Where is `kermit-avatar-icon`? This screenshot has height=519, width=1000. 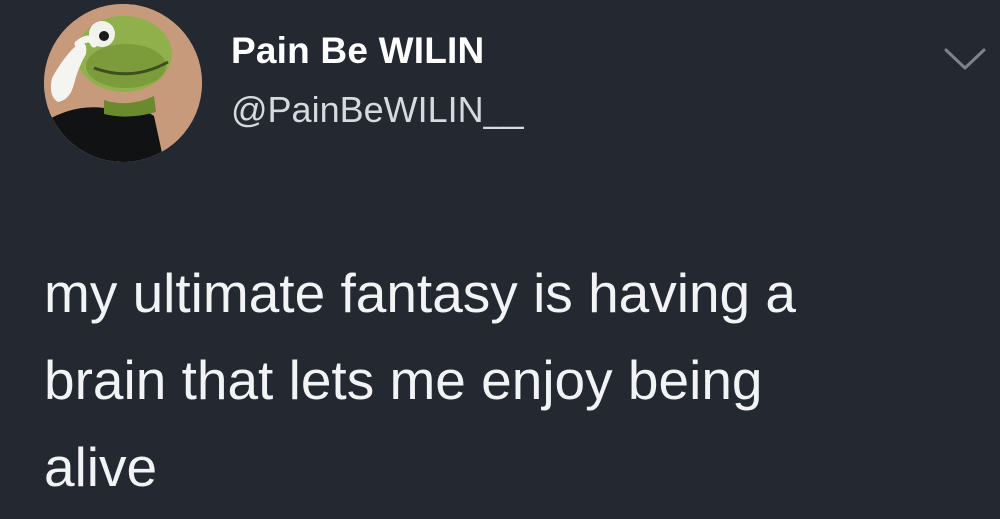 kermit-avatar-icon is located at coordinates (123, 83).